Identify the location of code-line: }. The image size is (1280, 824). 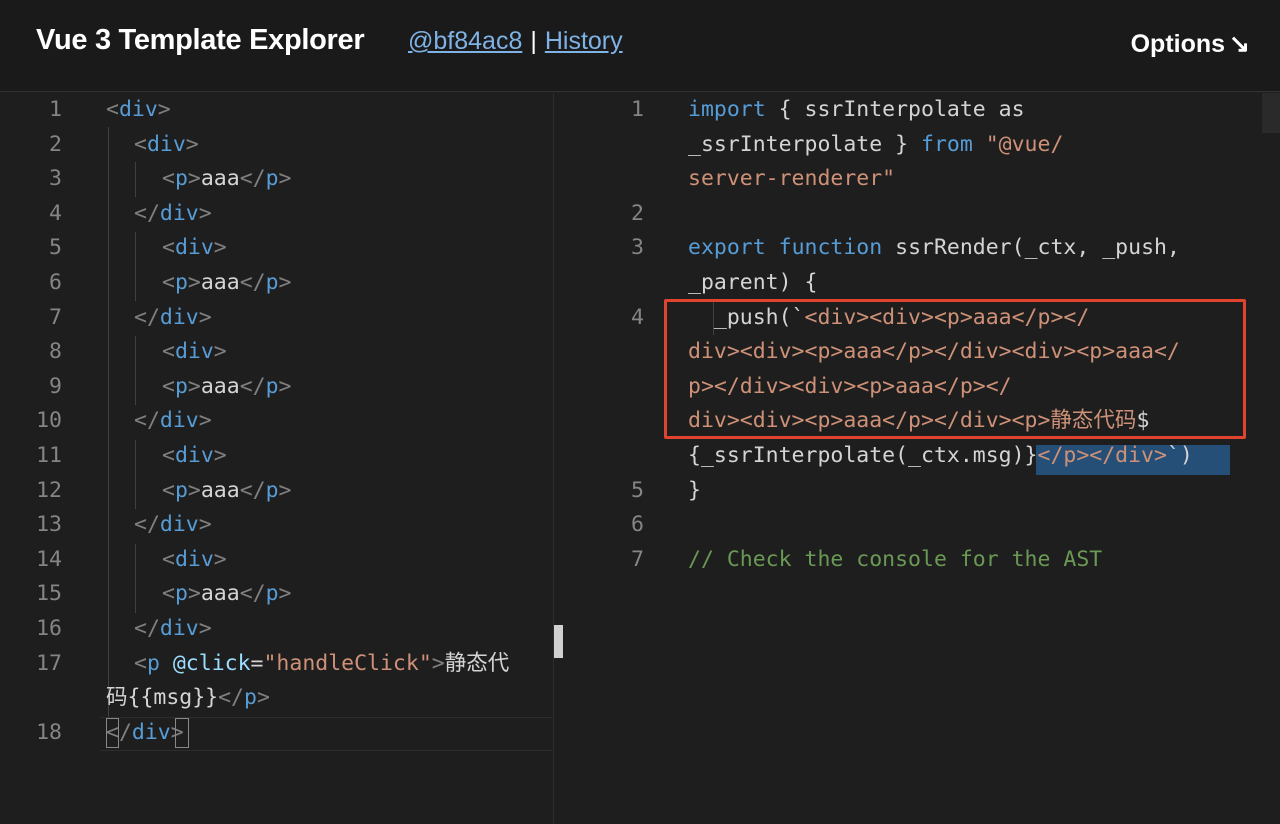
(694, 490).